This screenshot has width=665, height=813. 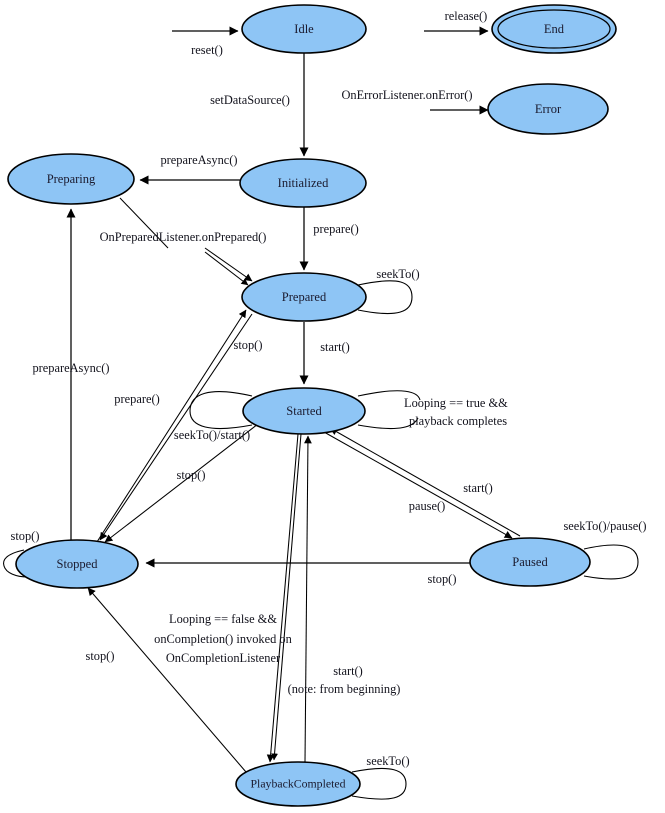 What do you see at coordinates (183, 237) in the screenshot?
I see `edge-label-onprepared: OnPreparedListener.onPrepared()` at bounding box center [183, 237].